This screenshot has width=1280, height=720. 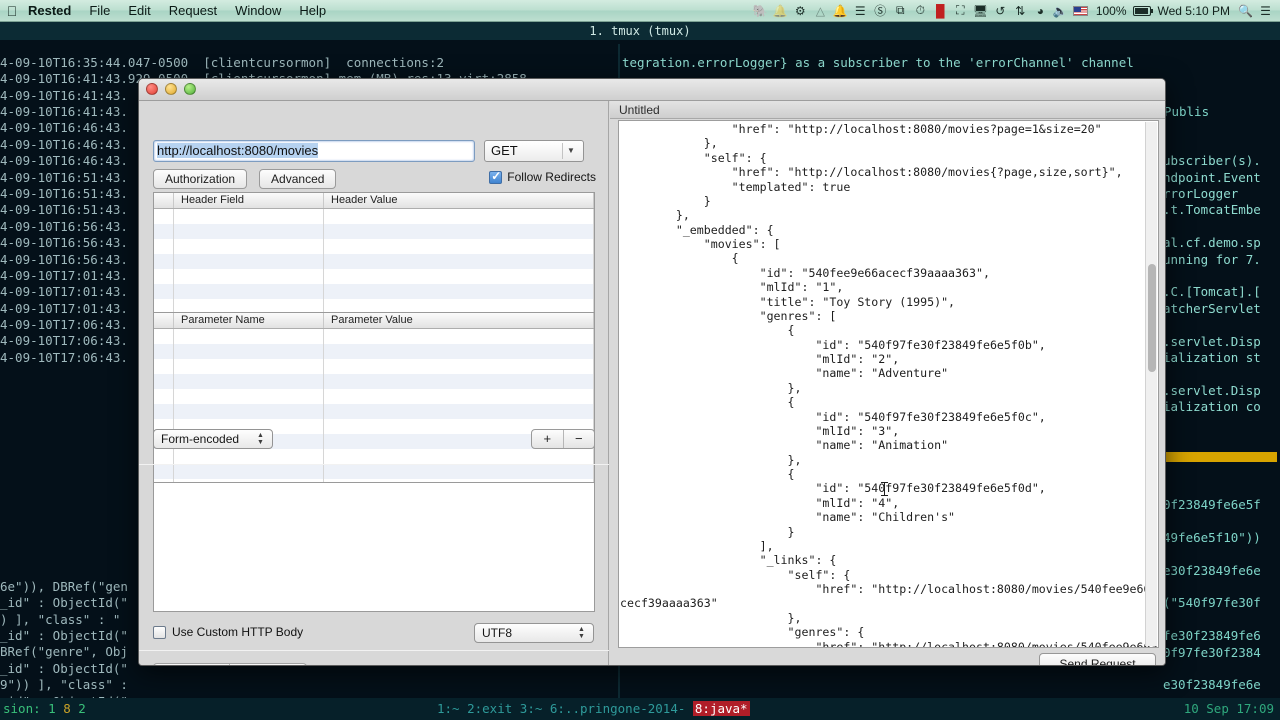 What do you see at coordinates (721, 708) in the screenshot?
I see `tmux-window-8-active: 8:java*` at bounding box center [721, 708].